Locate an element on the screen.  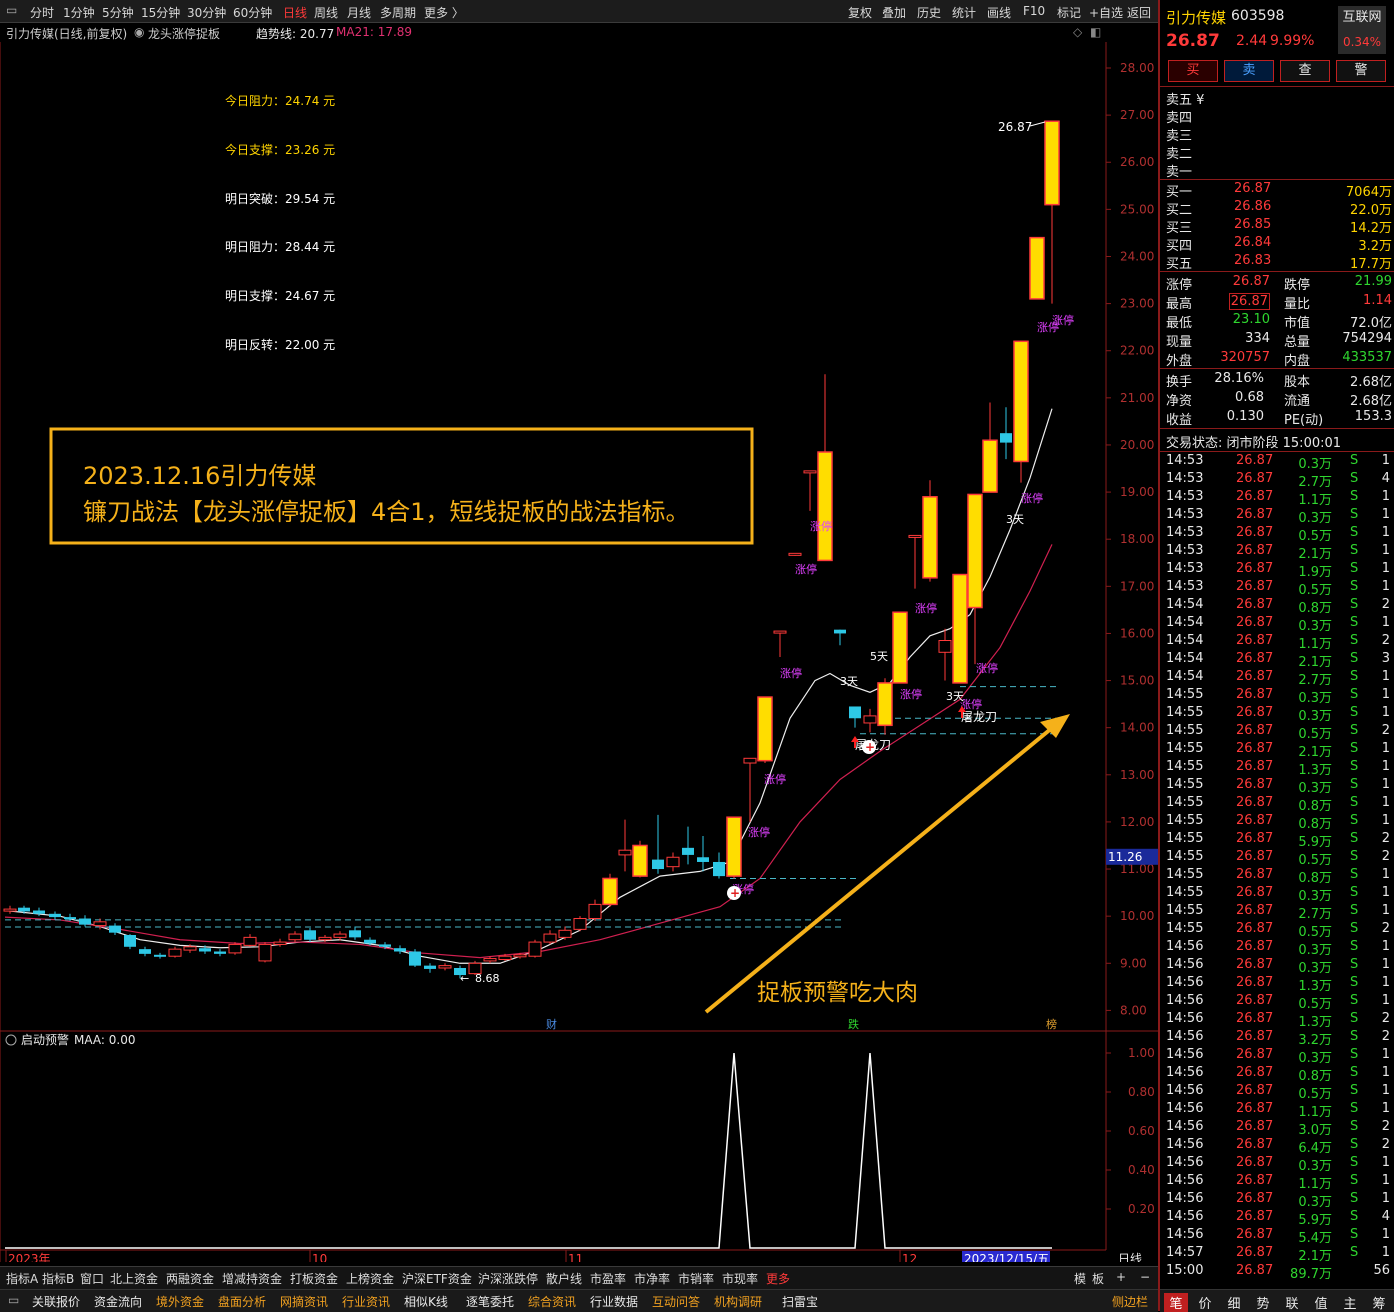
period-tab: 更多 〉 is located at coordinates (444, 12).